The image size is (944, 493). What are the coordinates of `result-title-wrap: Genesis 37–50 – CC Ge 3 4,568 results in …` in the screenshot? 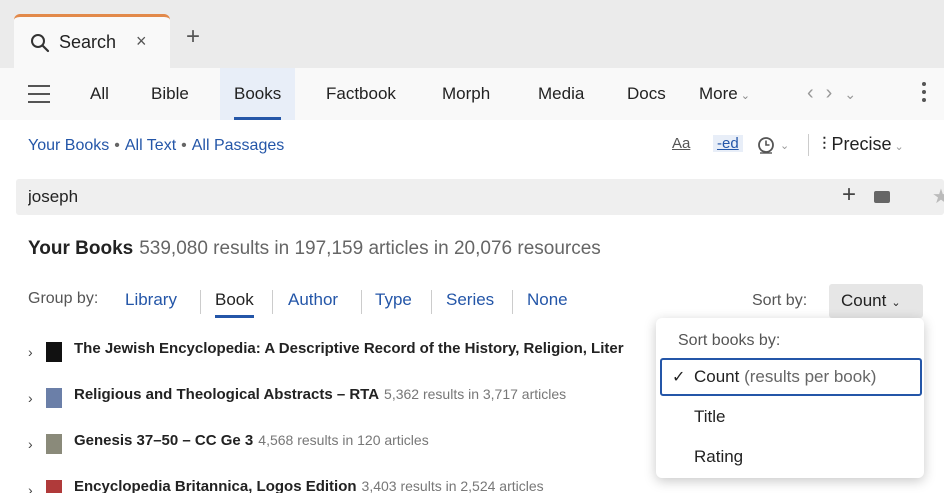 It's located at (251, 440).